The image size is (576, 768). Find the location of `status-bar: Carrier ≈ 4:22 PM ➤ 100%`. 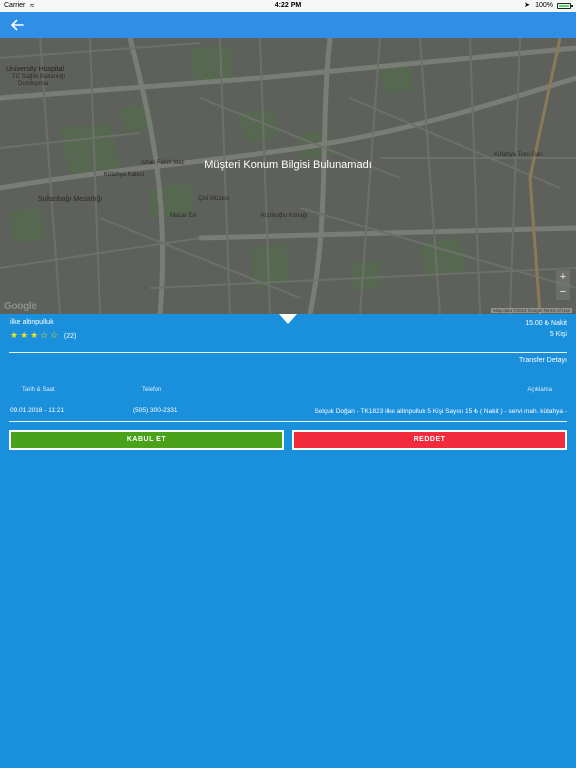

status-bar: Carrier ≈ 4:22 PM ➤ 100% is located at coordinates (288, 6).